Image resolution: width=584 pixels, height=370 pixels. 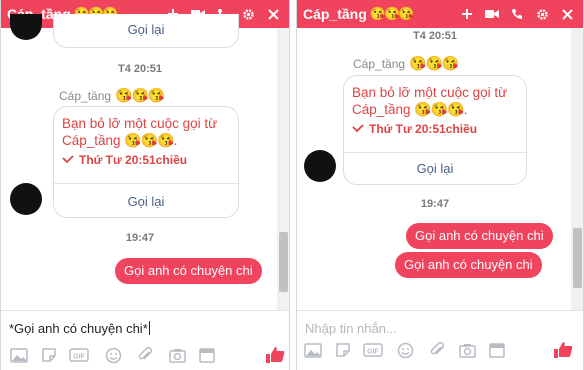 I want to click on message-composer: *Gọi anh có chuyện chi*, so click(x=145, y=325).